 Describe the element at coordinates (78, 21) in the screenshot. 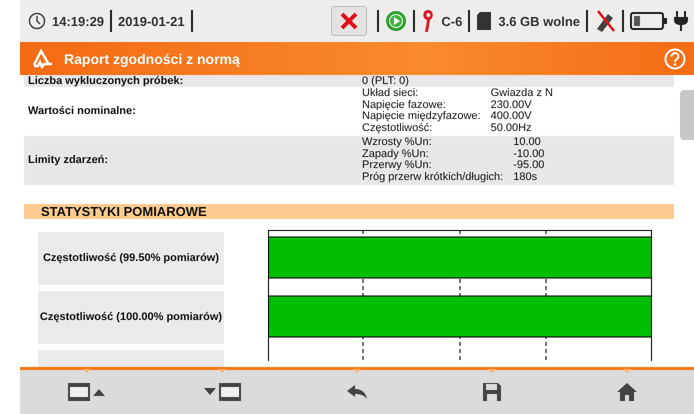

I see `time-text: 14:19:29` at that location.